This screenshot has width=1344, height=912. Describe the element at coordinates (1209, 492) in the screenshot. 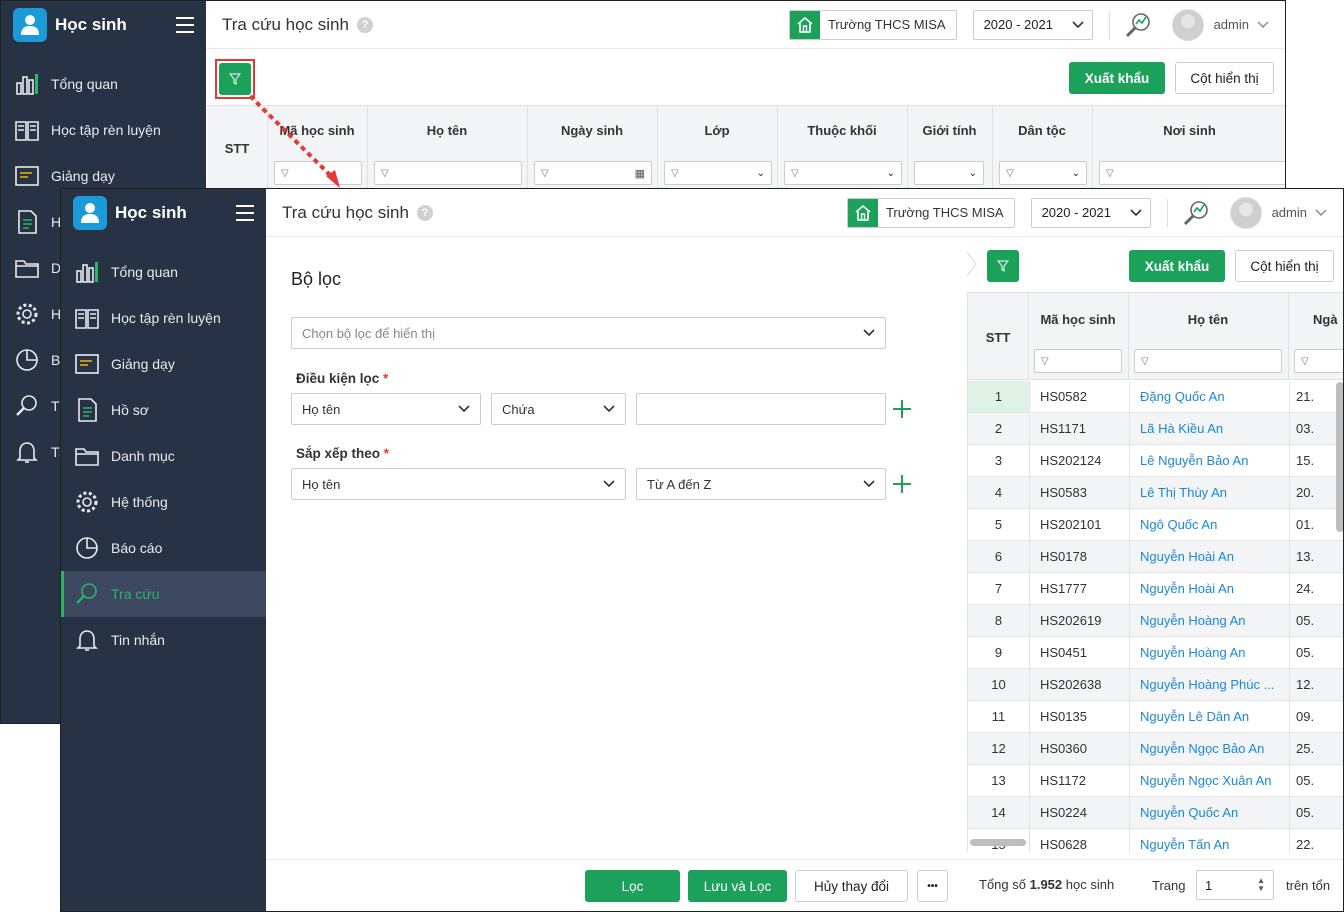

I see `row-name-link: Lê Thị Thùy An` at that location.